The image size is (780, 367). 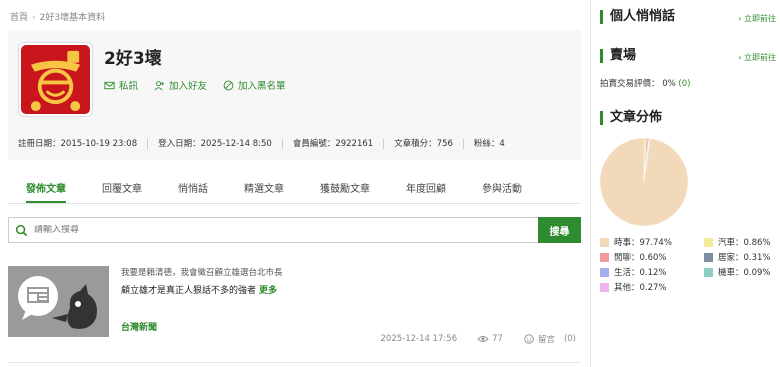 I want to click on tab-annual-review: 年度回顧, so click(x=426, y=187).